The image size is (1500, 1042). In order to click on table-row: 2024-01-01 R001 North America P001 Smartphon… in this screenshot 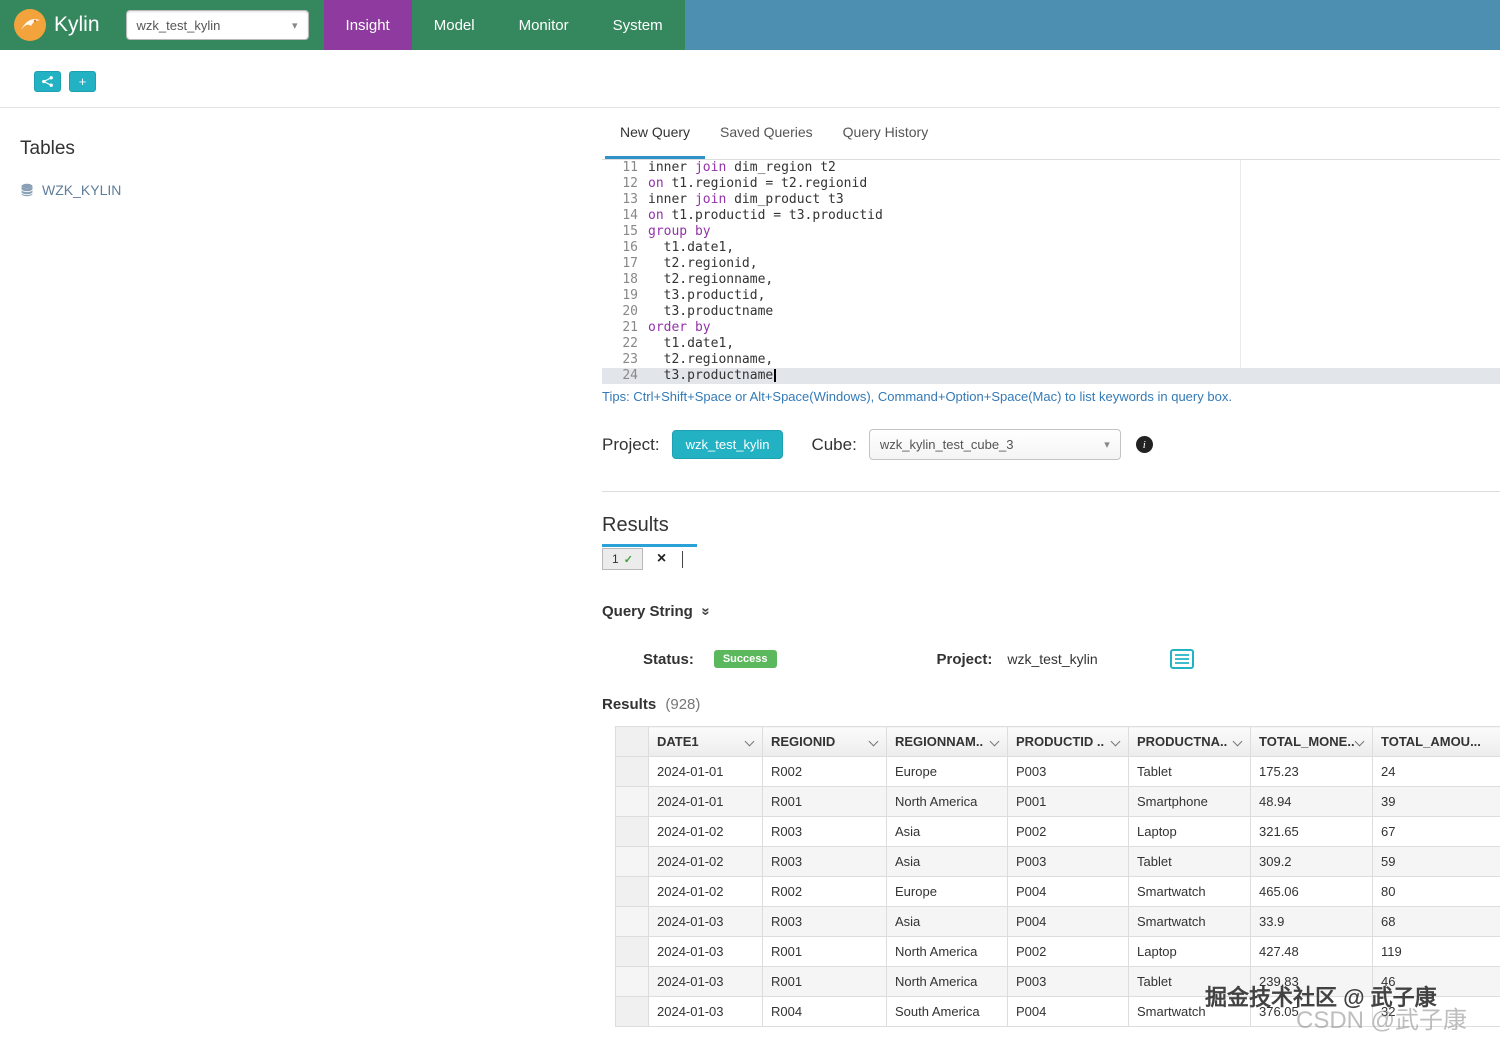, I will do `click(1057, 801)`.